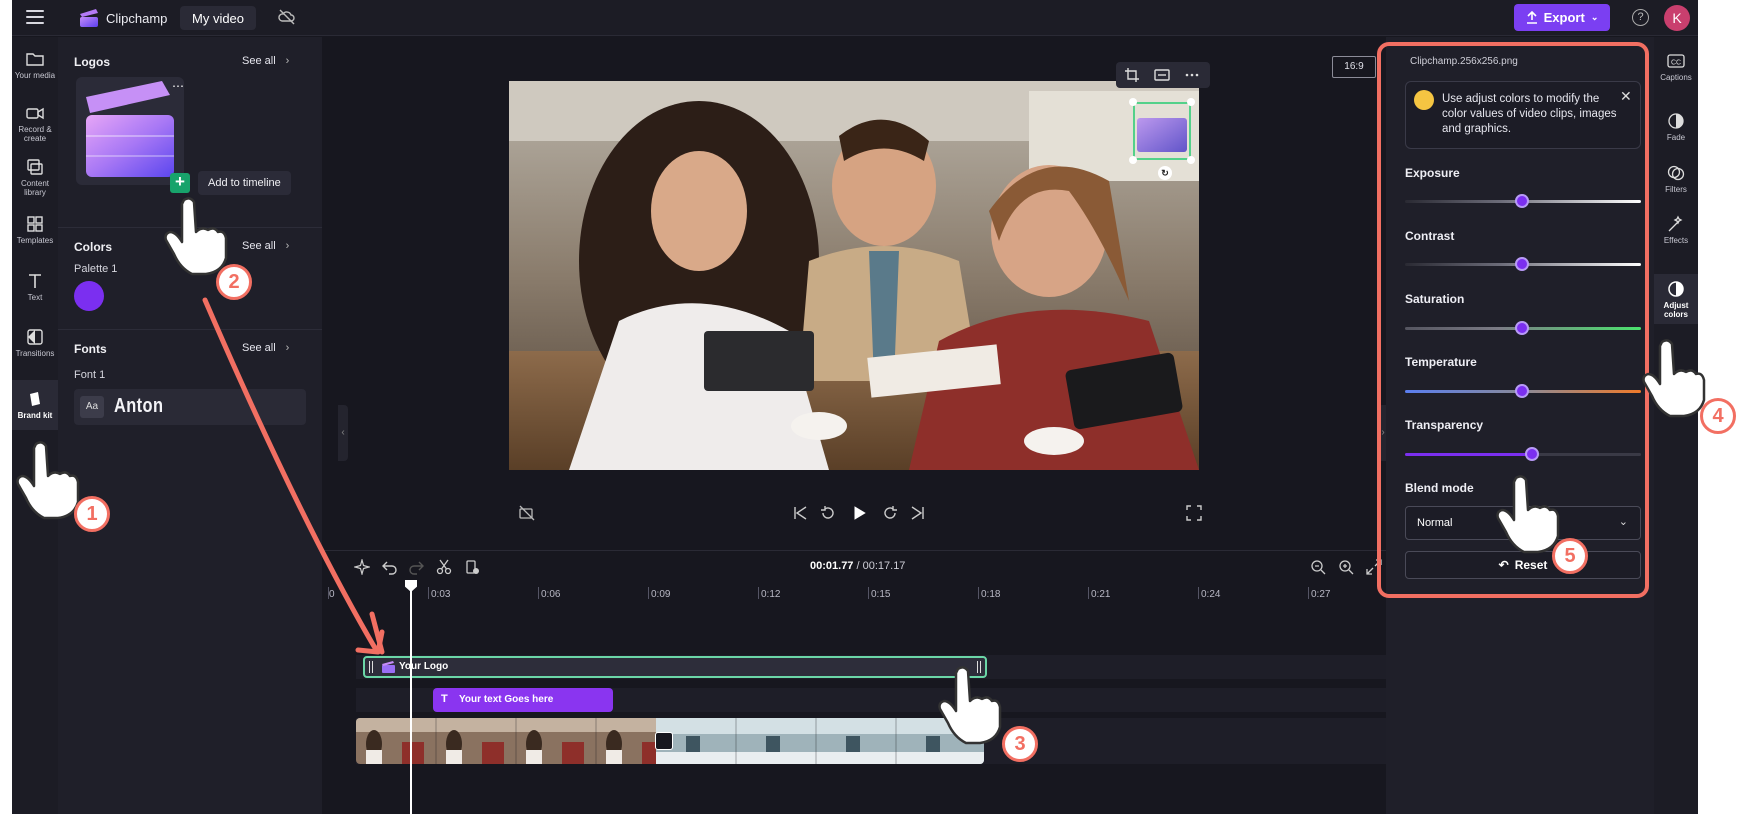 This screenshot has height=814, width=1743. What do you see at coordinates (1346, 567) in the screenshot?
I see `zoom-in-icon` at bounding box center [1346, 567].